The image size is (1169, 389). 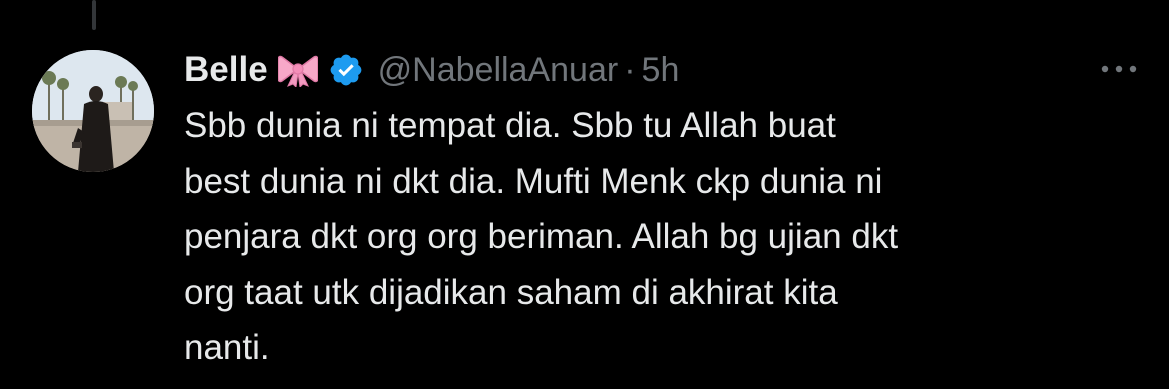 I want to click on tweet-header: Belle @NabellaAnuar · 5h, so click(x=431, y=70).